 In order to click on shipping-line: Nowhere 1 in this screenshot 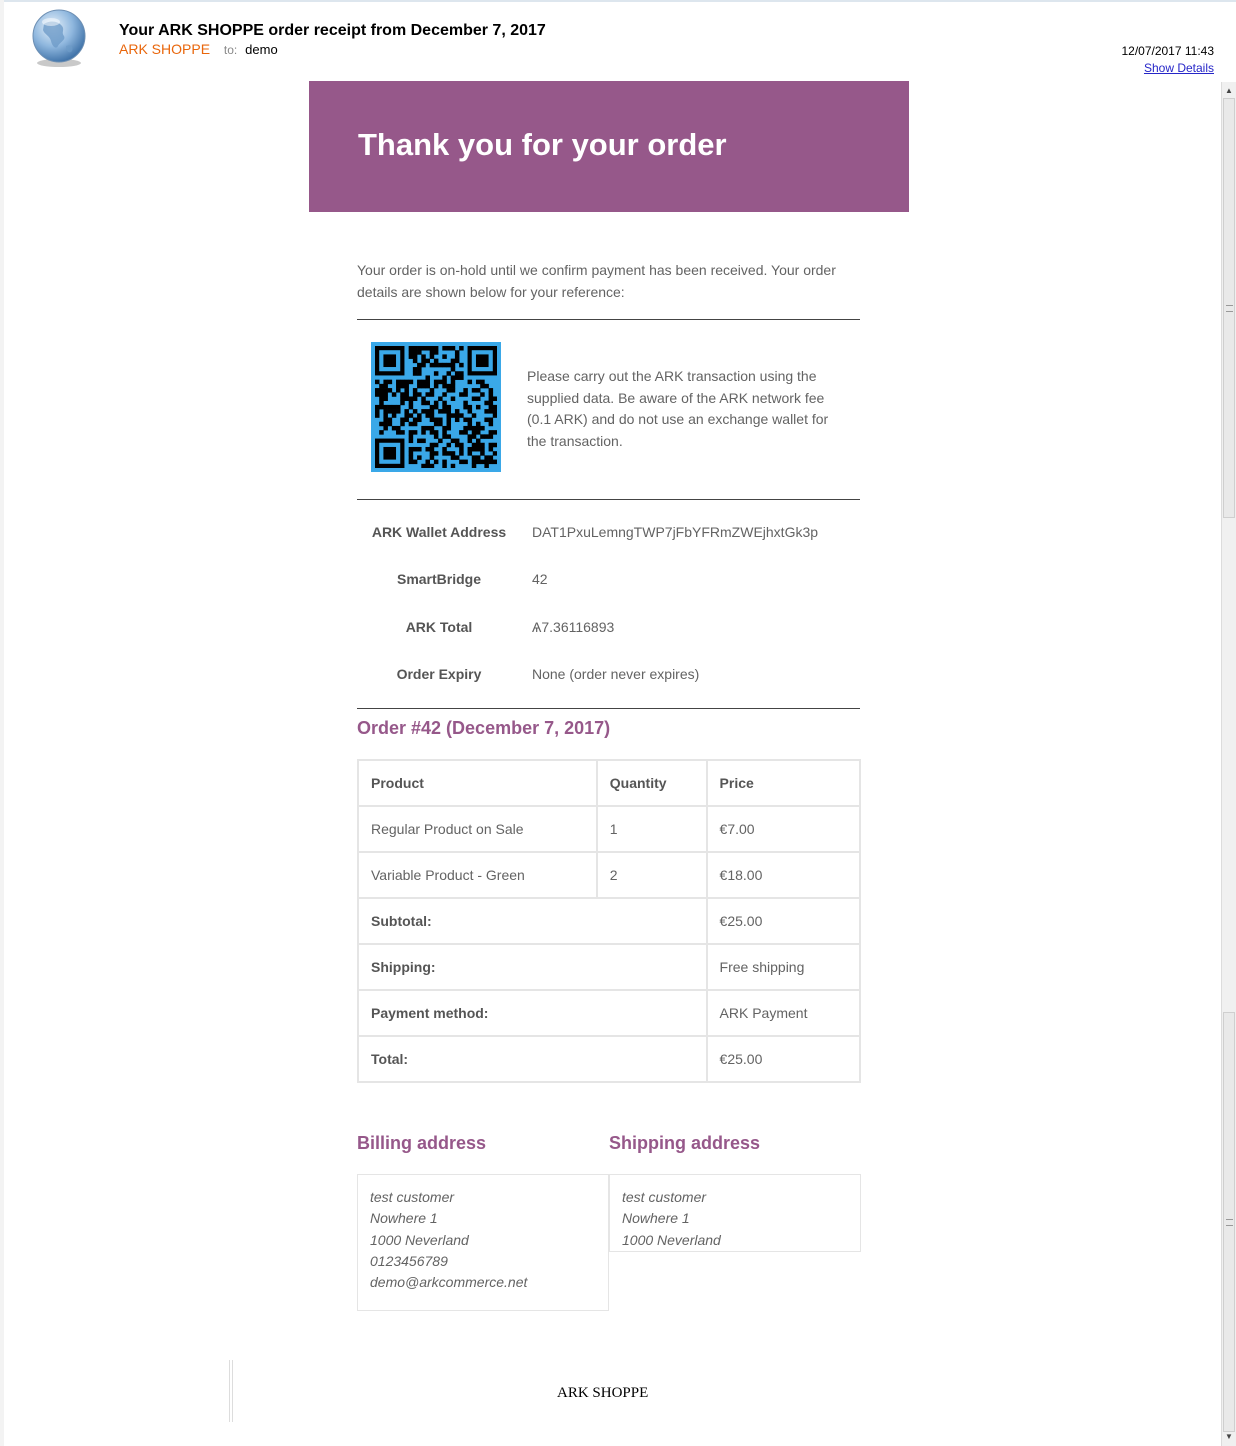, I will do `click(656, 1218)`.